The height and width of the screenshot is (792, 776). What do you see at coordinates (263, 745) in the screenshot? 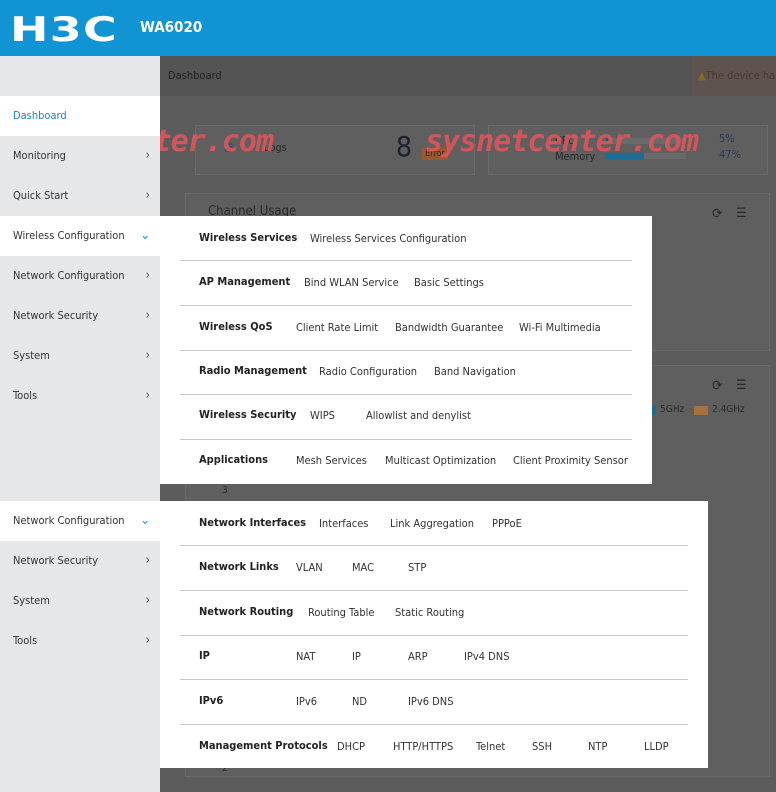
I see `menu-category: Management Protocols` at bounding box center [263, 745].